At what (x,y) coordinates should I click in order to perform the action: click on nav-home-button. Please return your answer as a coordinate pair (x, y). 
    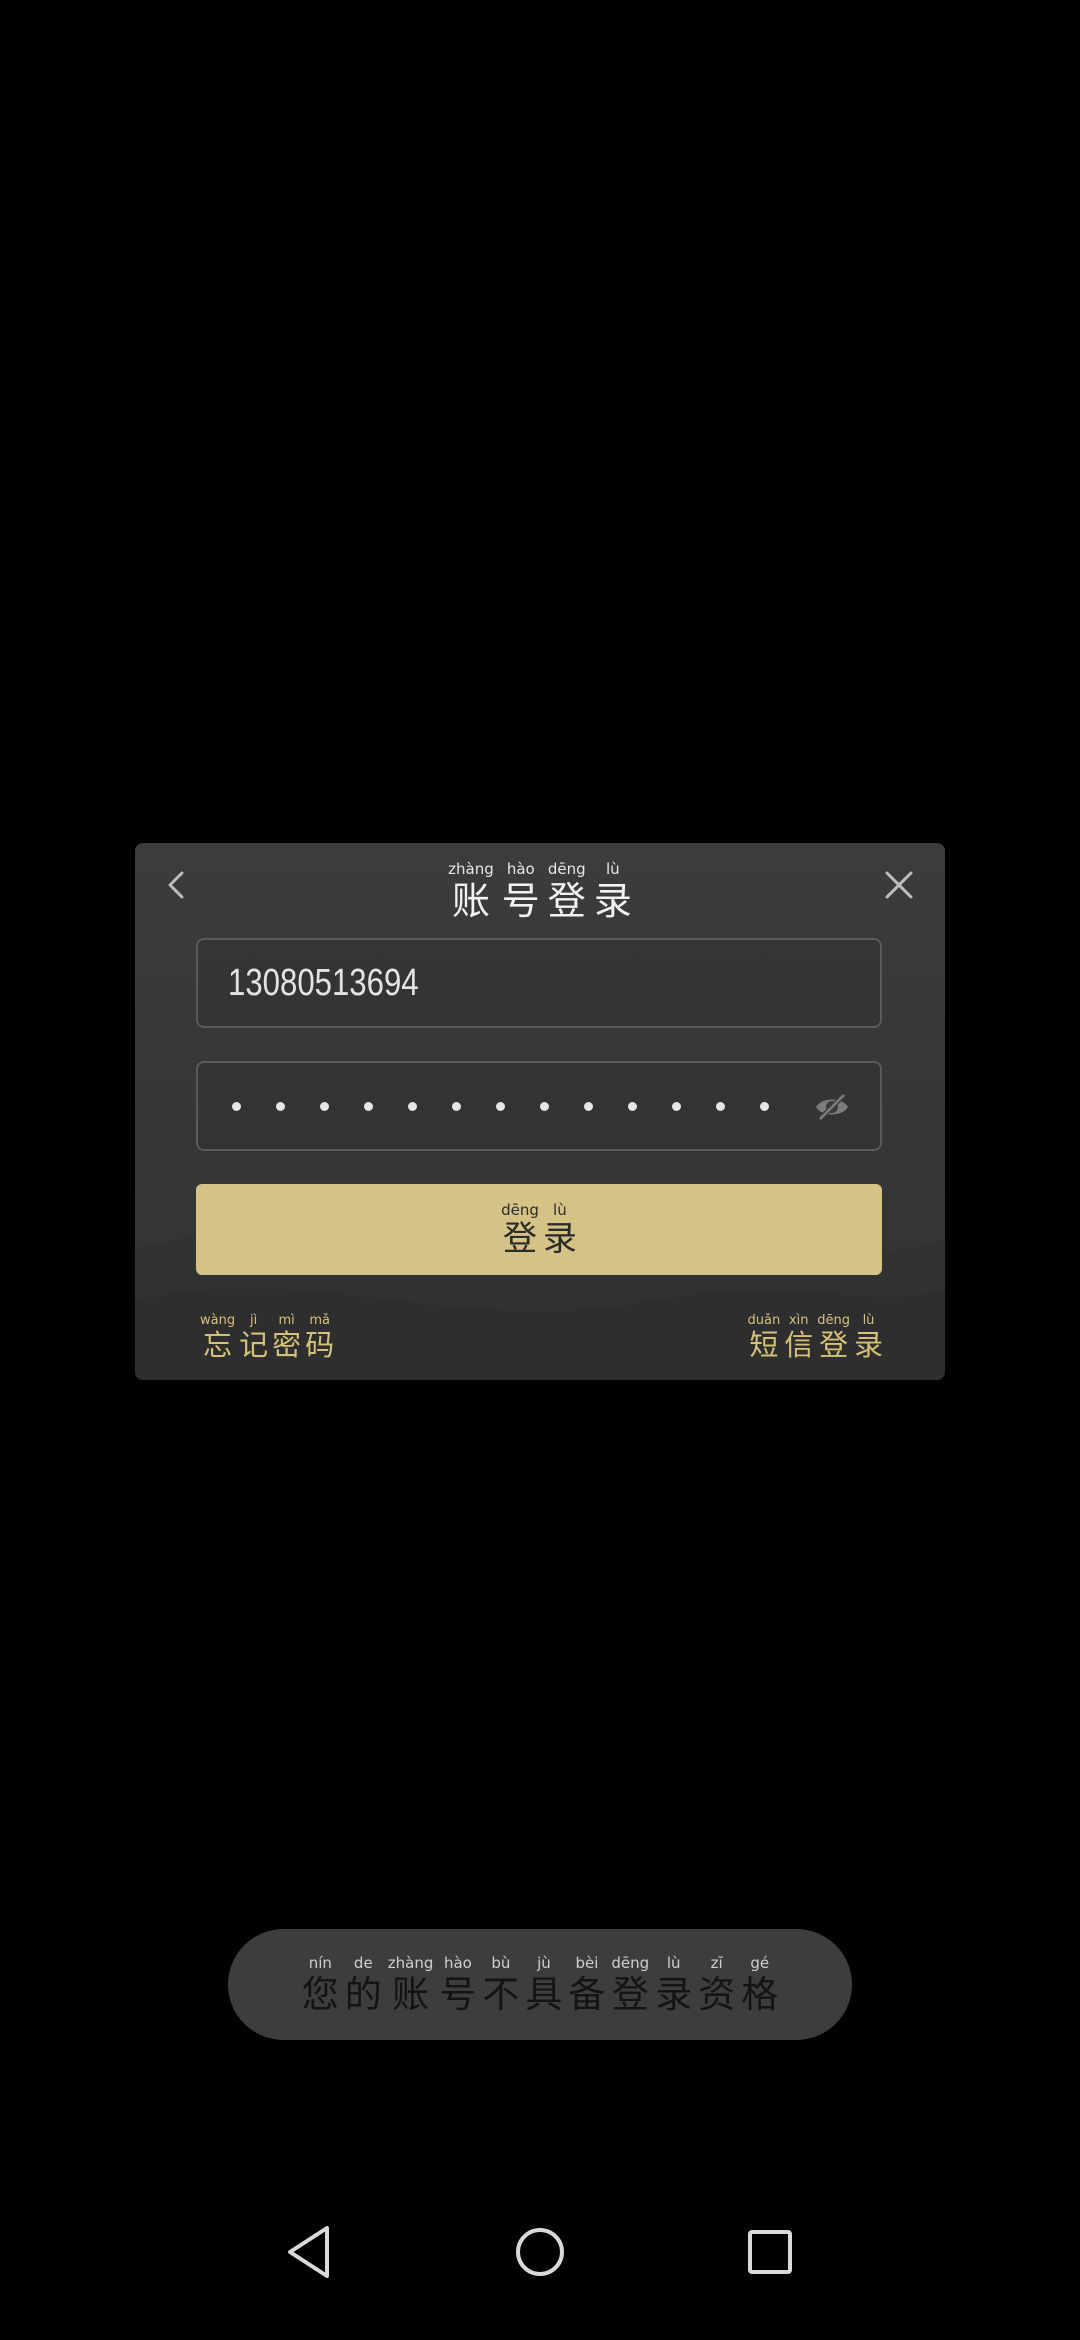
    Looking at the image, I should click on (540, 2252).